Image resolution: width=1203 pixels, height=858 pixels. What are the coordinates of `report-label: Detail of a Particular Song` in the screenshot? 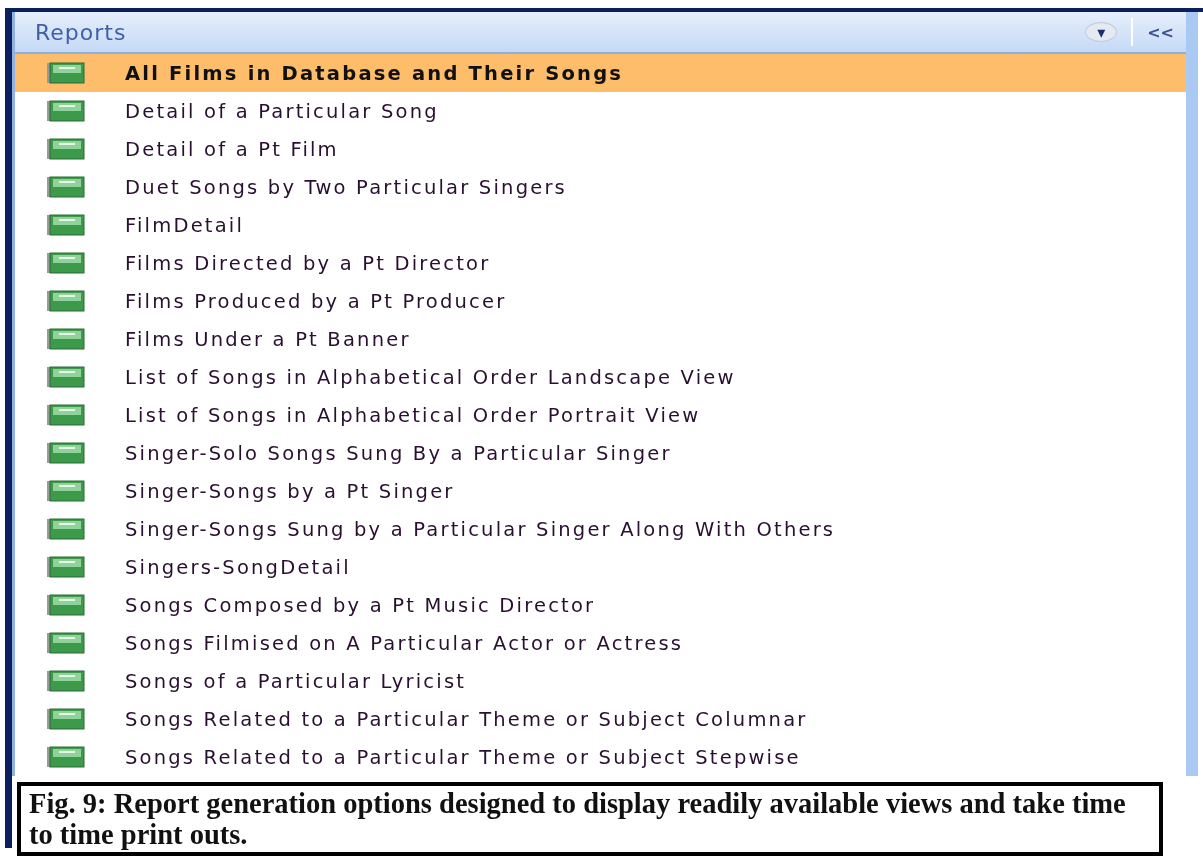 It's located at (282, 111).